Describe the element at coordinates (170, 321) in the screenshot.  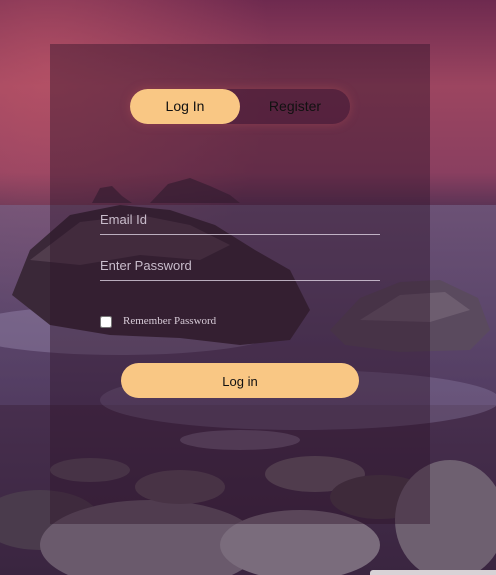
I see `remember-password-label: Remember Password` at that location.